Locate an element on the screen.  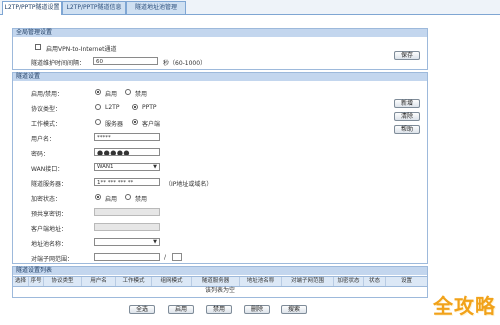
encrypt-on-radio is located at coordinates (98, 197).